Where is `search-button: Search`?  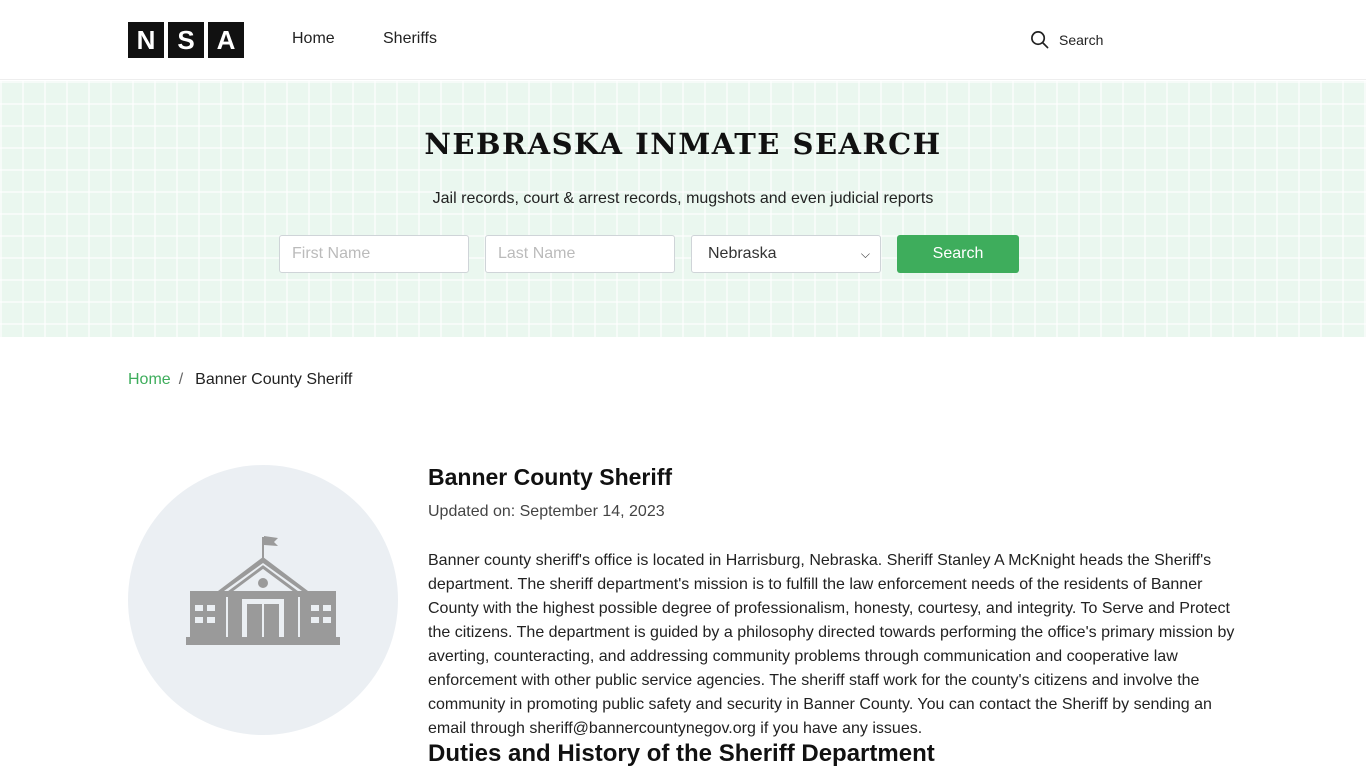
search-button: Search is located at coordinates (958, 254).